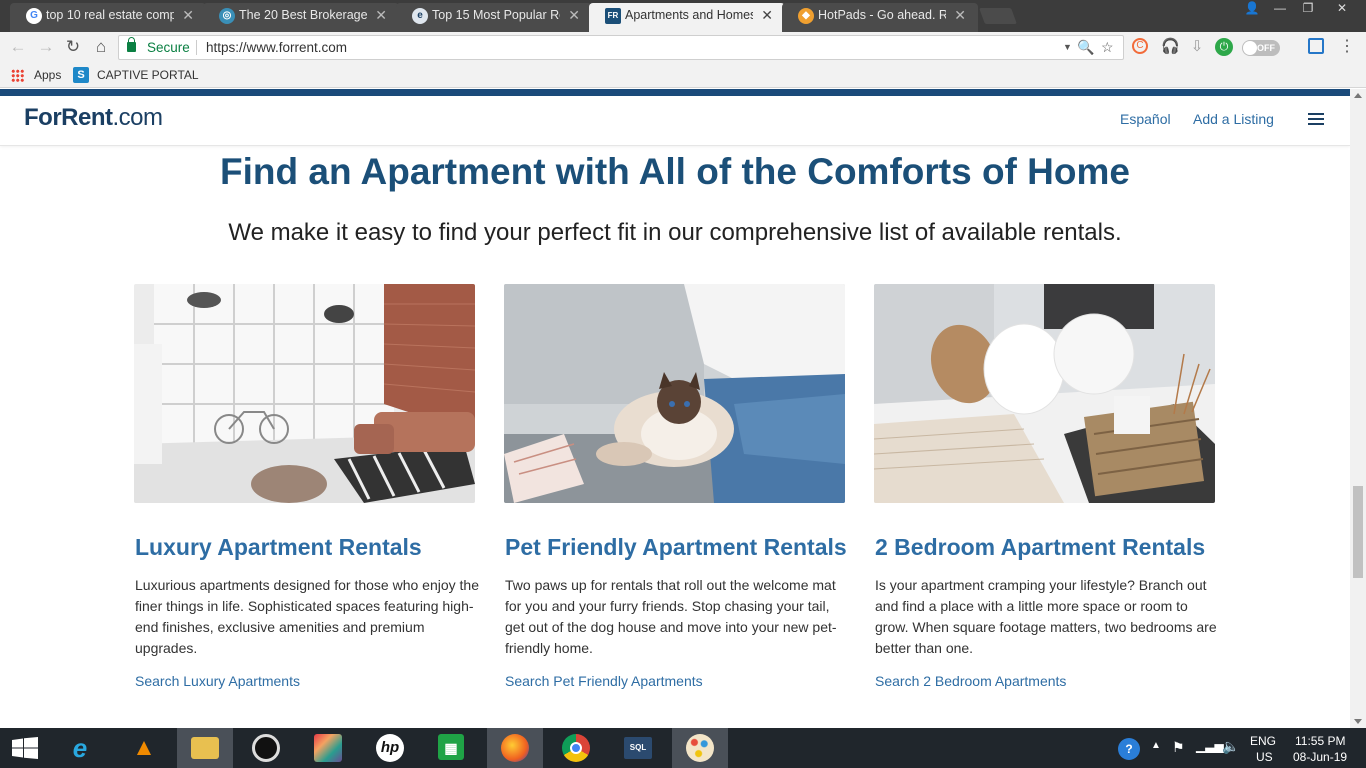 The width and height of the screenshot is (1366, 768). Describe the element at coordinates (28, 748) in the screenshot. I see `windows-start-icon` at that location.